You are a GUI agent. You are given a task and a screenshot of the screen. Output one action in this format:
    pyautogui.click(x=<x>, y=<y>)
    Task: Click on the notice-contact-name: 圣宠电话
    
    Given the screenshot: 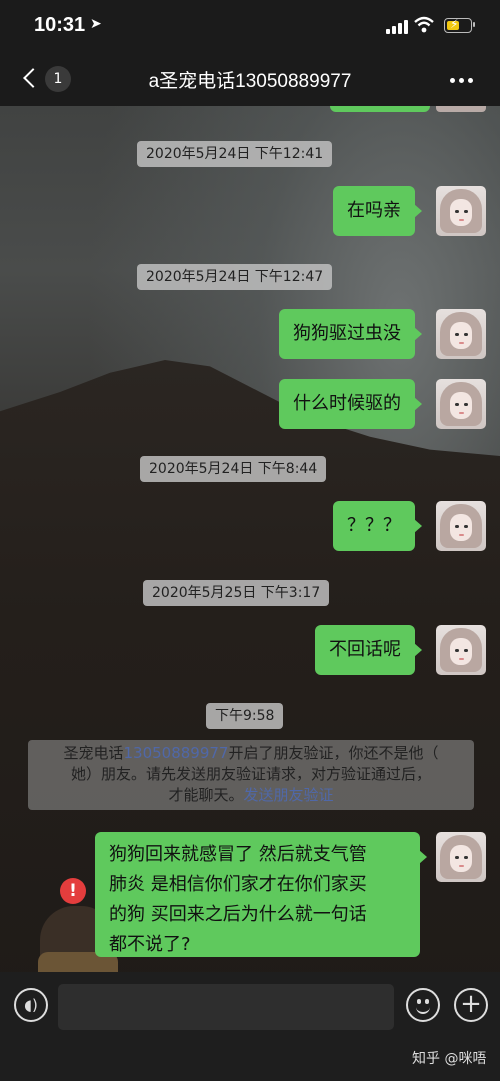 What is the action you would take?
    pyautogui.click(x=93, y=753)
    